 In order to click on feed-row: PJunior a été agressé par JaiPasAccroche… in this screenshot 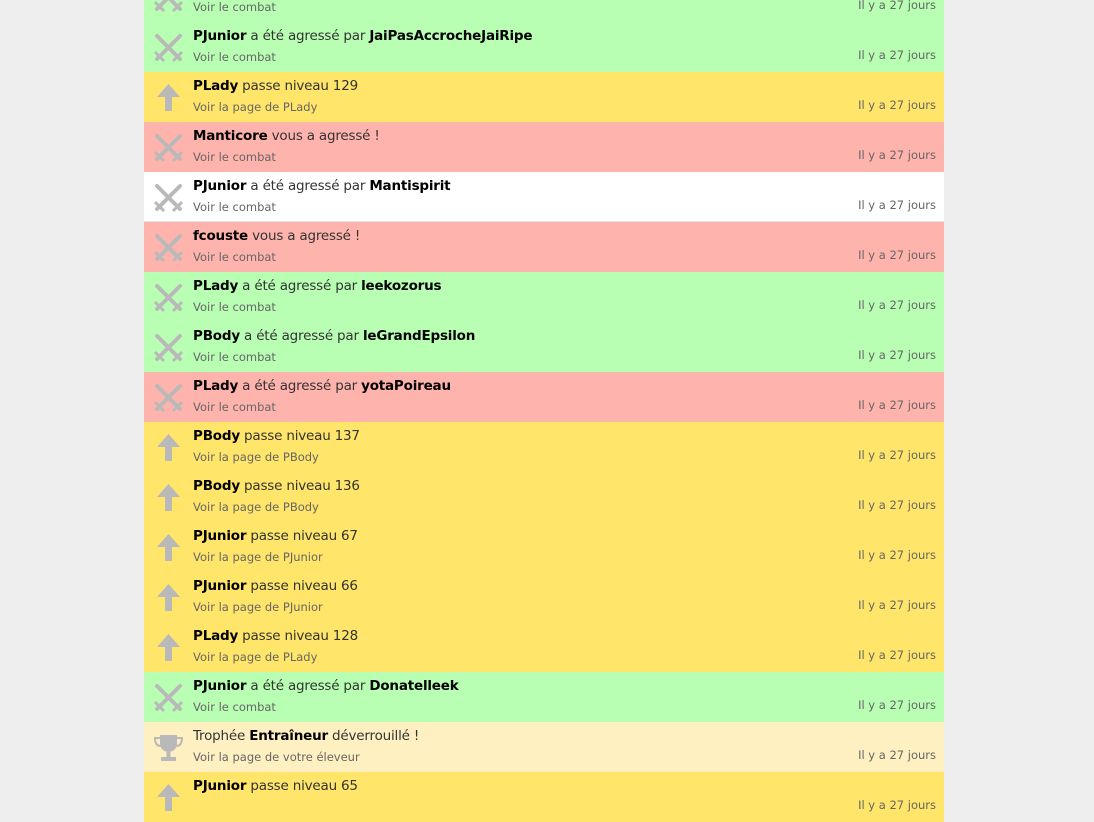, I will do `click(544, 47)`.